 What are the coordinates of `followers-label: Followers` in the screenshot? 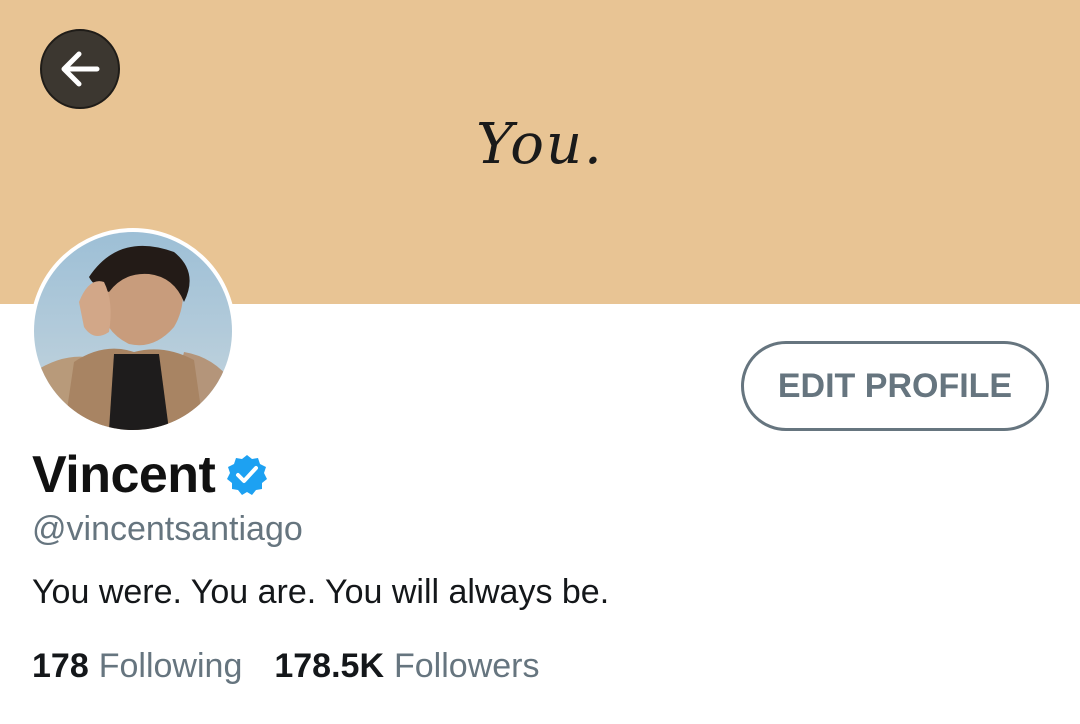 It's located at (467, 666).